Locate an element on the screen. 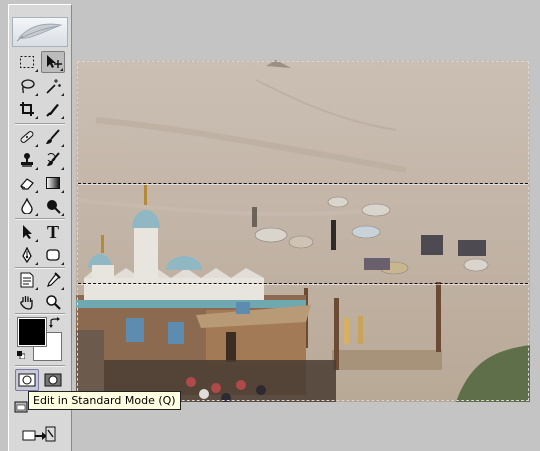 This screenshot has height=451, width=540. dodge-icon is located at coordinates (54, 207).